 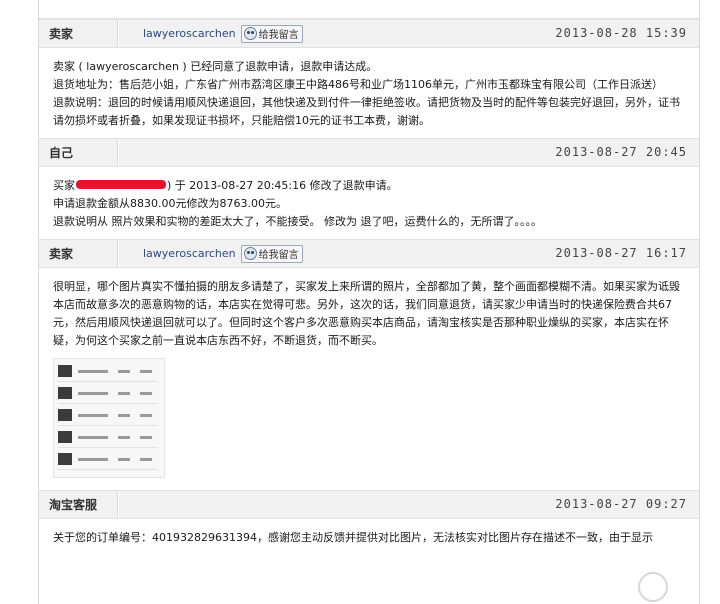 What do you see at coordinates (369, 504) in the screenshot?
I see `message-header-taobao-service: 淘宝客服 2013-08-27 09:27` at bounding box center [369, 504].